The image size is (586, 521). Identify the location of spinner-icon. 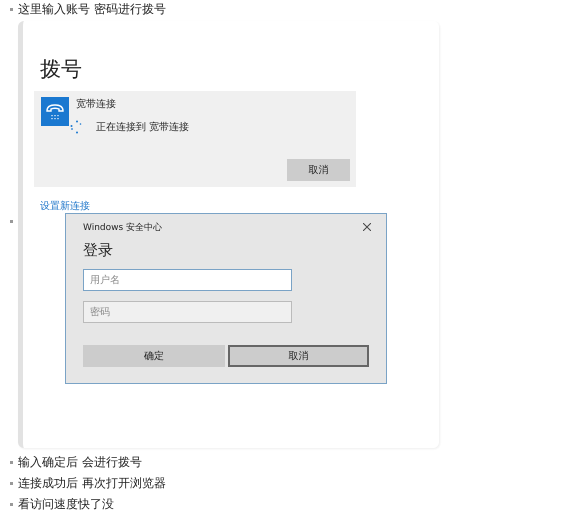
(76, 127).